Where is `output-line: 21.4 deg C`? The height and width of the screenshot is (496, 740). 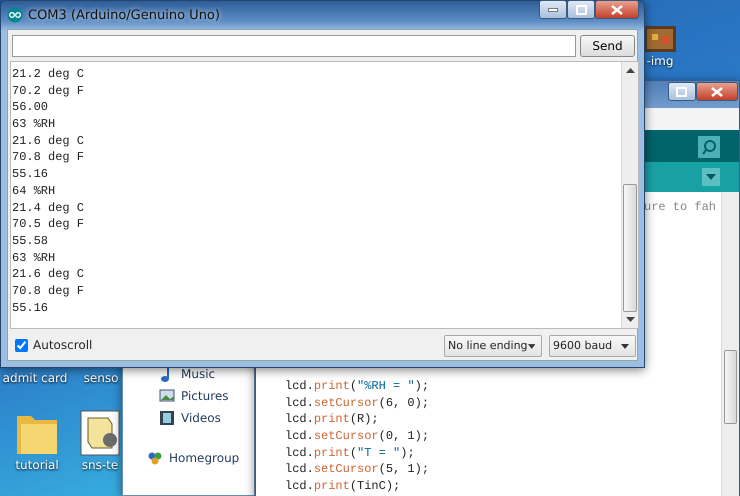
output-line: 21.4 deg C is located at coordinates (48, 208).